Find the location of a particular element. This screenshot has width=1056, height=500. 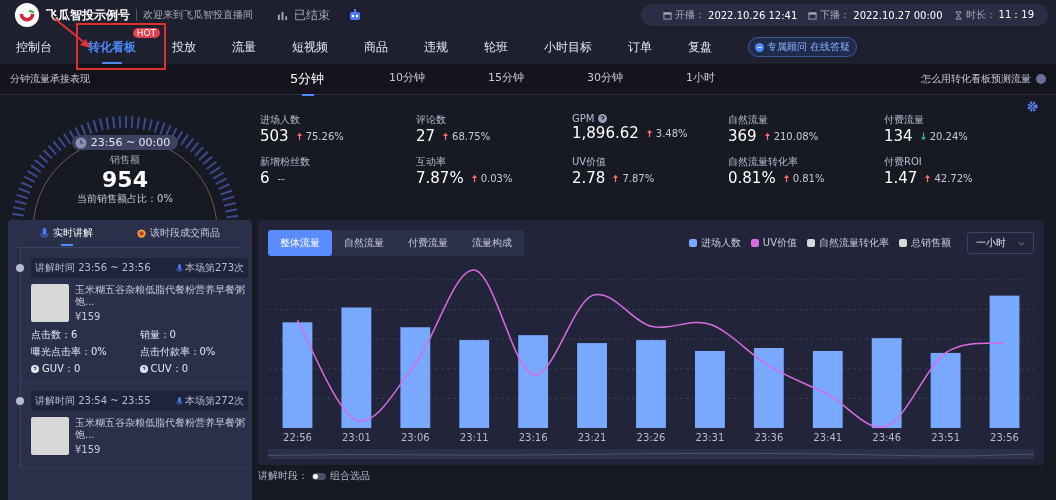

hot-badge: HOT is located at coordinates (146, 32).